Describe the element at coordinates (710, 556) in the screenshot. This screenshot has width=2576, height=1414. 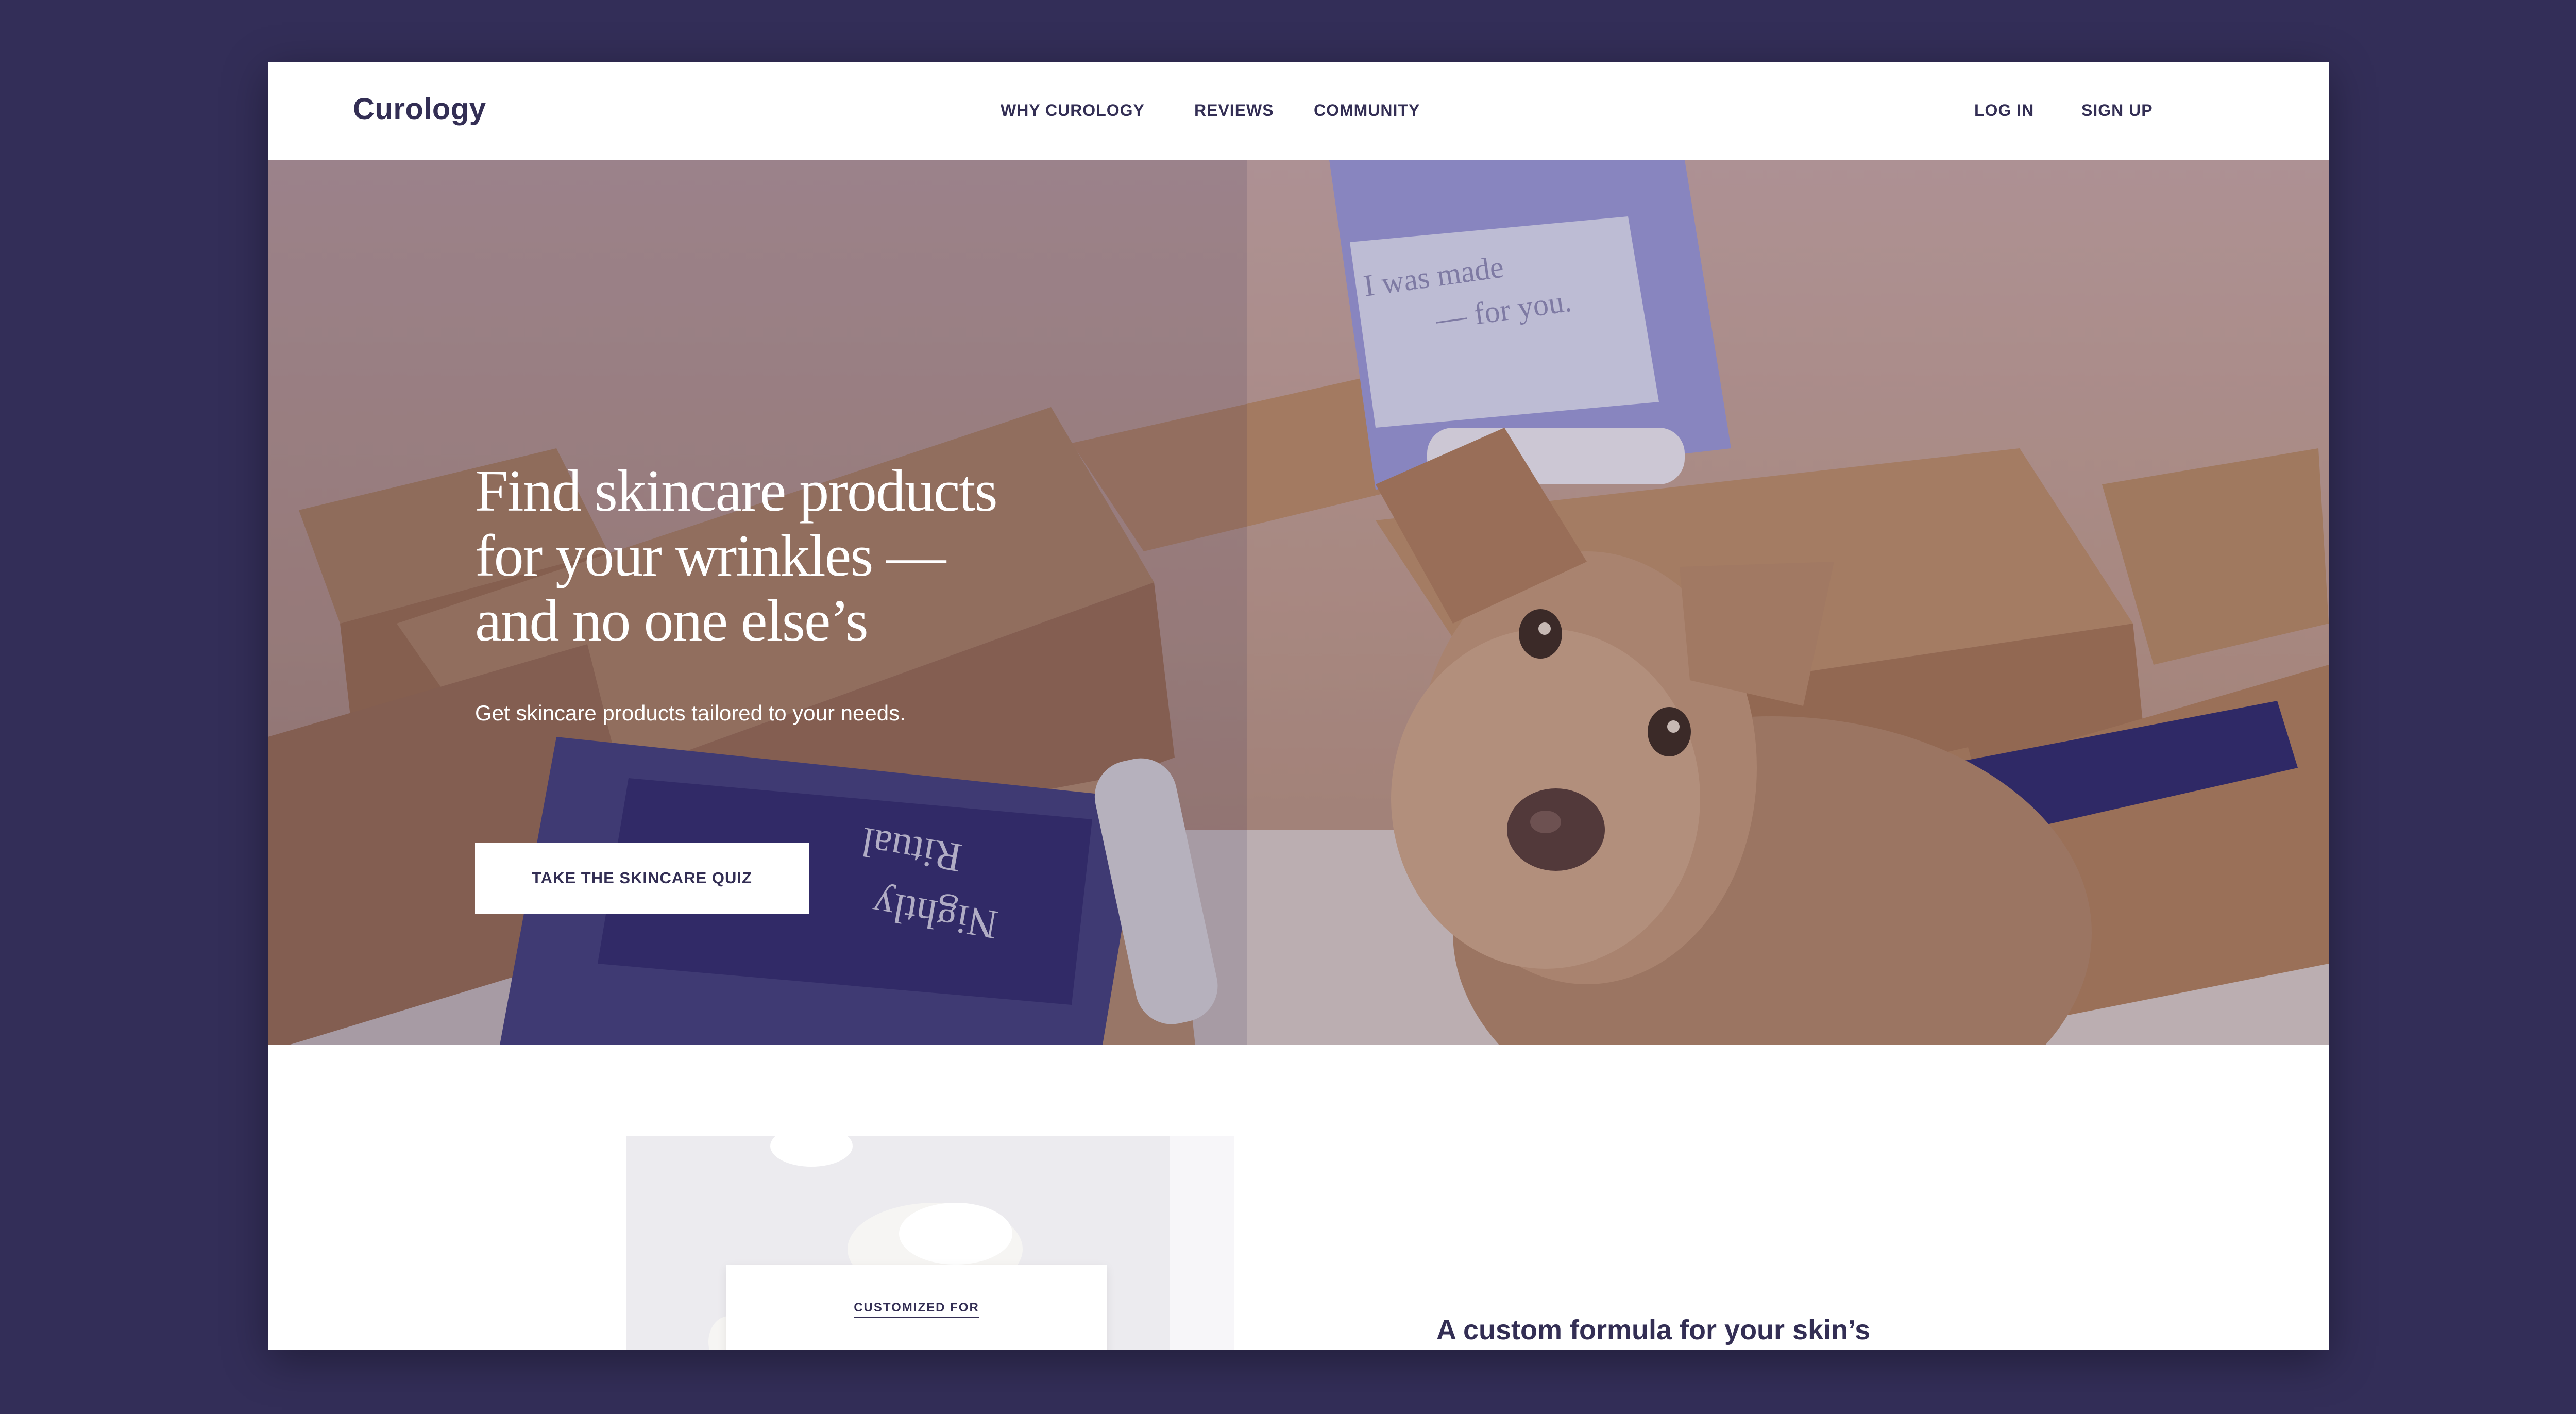
I see `hero-title-line-2: for your wrinkles —` at that location.